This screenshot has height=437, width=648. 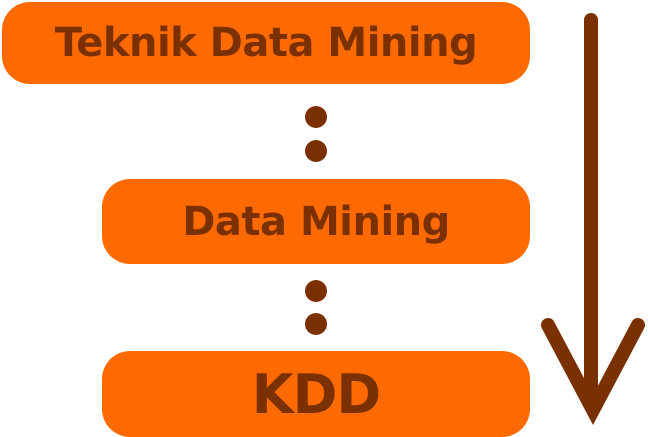 I want to click on box-teknik-data-mining-label: Teknik Data Mining, so click(x=266, y=43).